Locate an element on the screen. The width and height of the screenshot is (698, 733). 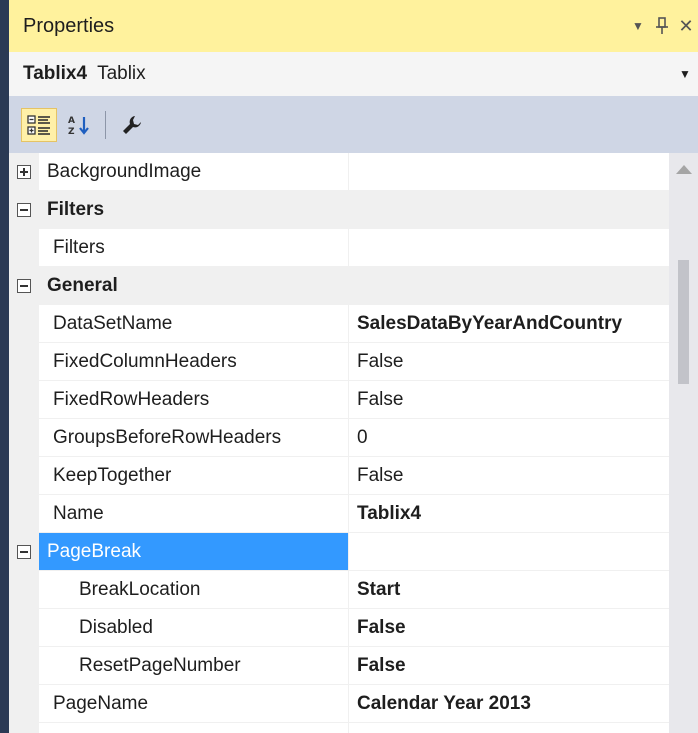
property-name: GroupsBeforeRowHeaders is located at coordinates (193, 438).